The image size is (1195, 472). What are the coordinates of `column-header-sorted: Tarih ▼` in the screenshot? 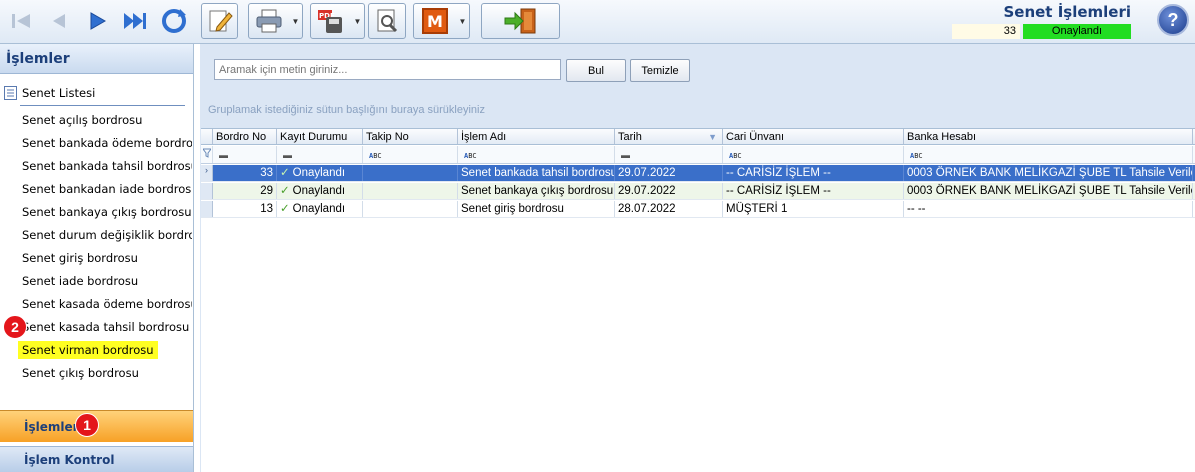 It's located at (669, 136).